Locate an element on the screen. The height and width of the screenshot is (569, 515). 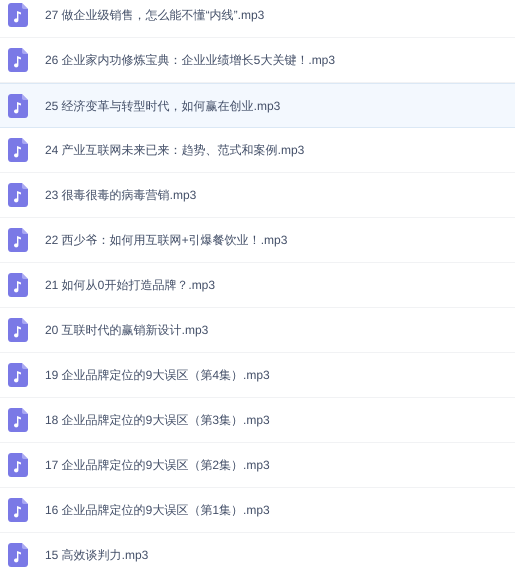
file-name: 18 企业品牌定位的9大误区（第3集）.mp3 is located at coordinates (157, 420).